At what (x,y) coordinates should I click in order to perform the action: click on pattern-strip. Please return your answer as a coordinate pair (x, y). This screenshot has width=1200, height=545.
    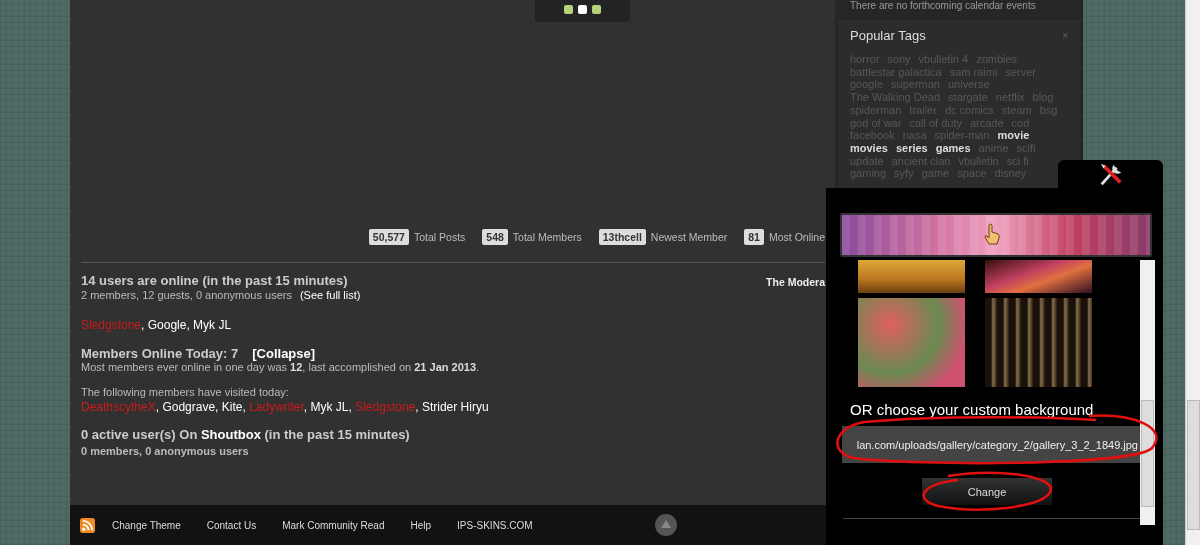
    Looking at the image, I should click on (996, 235).